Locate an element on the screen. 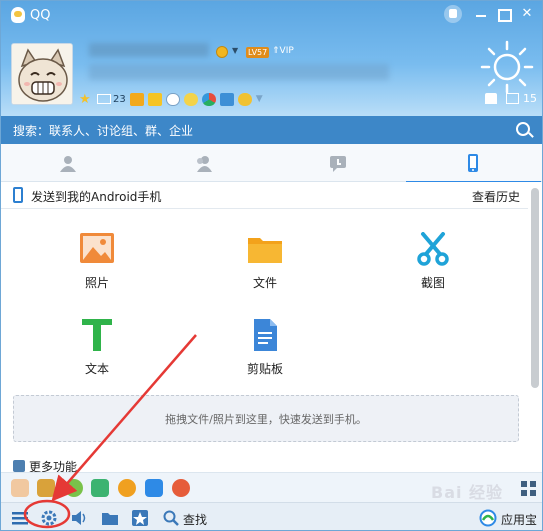 The width and height of the screenshot is (543, 531). browser-icon is located at coordinates (181, 488).